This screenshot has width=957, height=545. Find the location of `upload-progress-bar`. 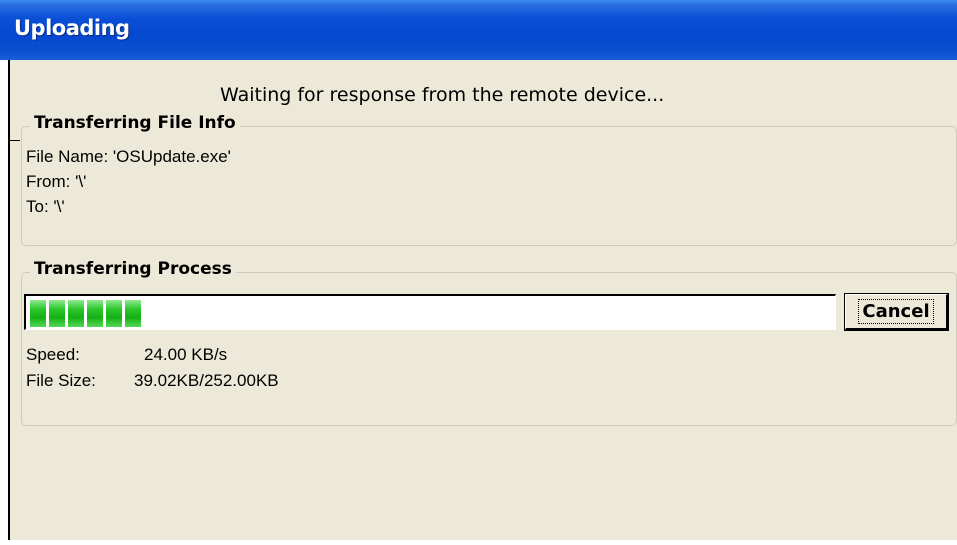

upload-progress-bar is located at coordinates (430, 312).